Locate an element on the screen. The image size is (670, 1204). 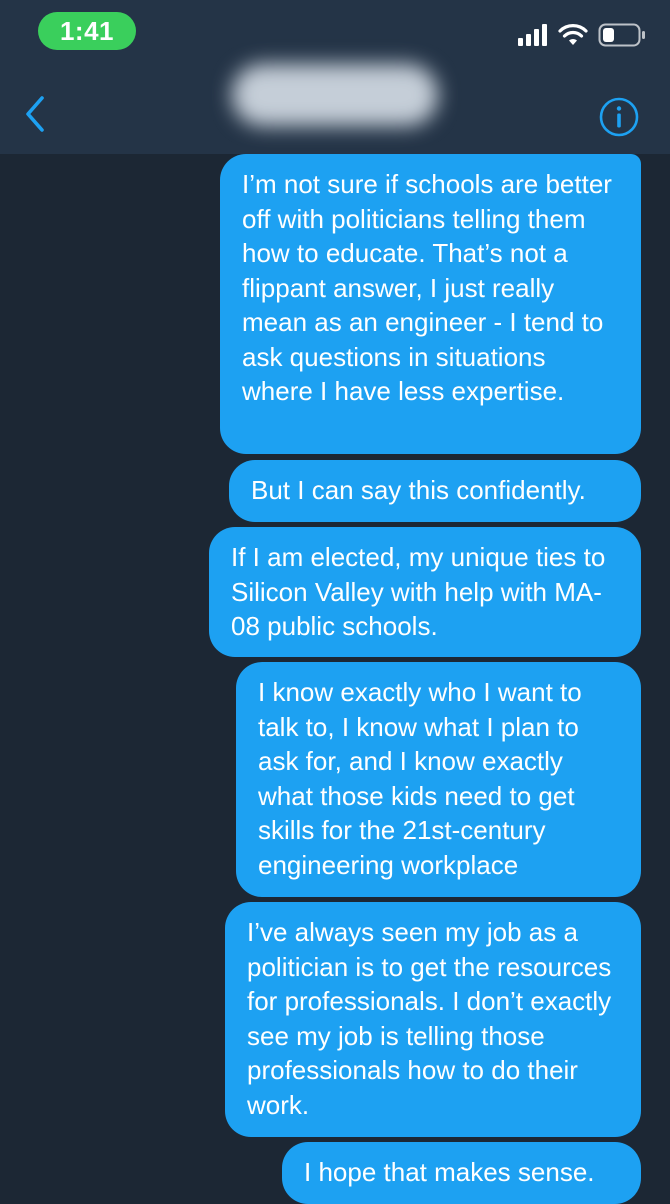
info-icon is located at coordinates (619, 117).